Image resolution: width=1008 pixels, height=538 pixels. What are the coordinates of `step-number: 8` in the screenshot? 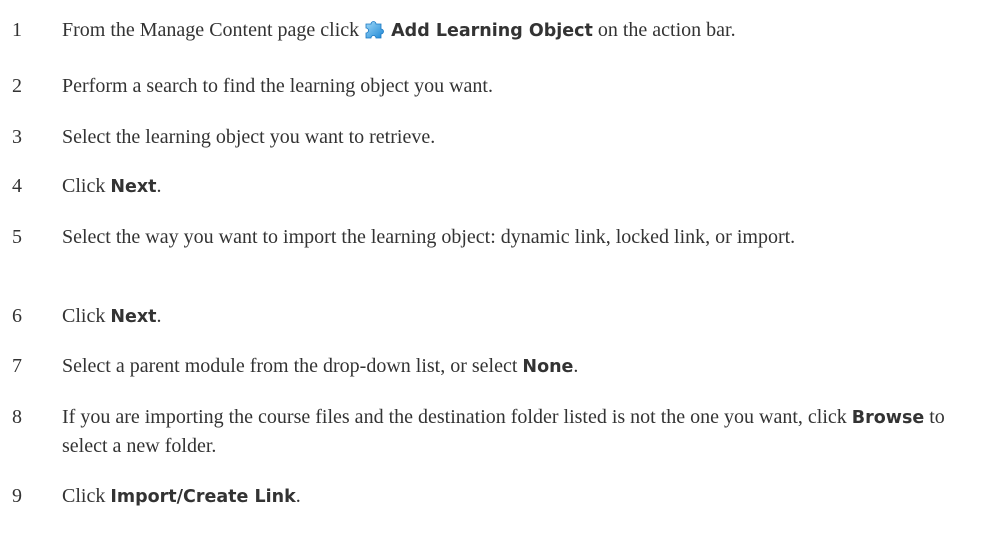 It's located at (17, 417).